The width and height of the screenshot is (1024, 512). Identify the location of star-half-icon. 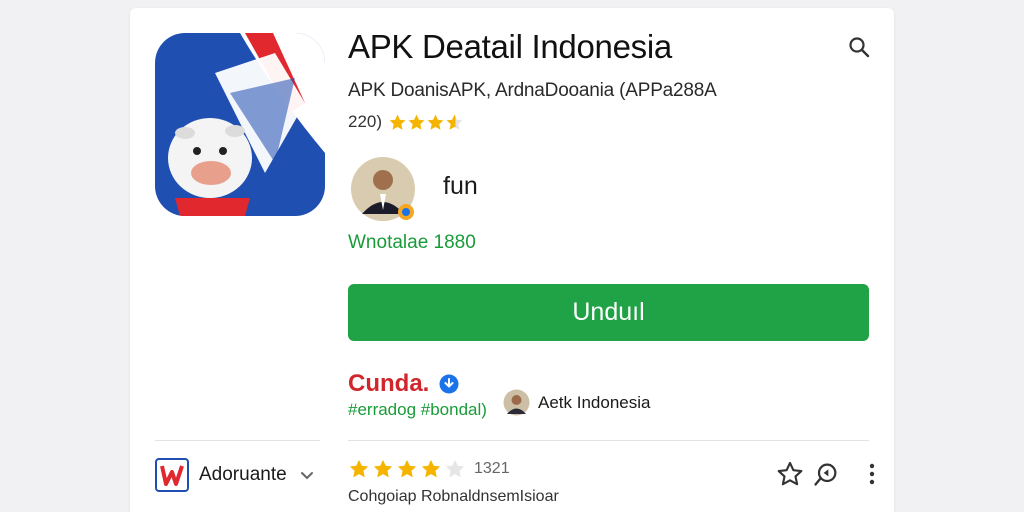
(454, 122).